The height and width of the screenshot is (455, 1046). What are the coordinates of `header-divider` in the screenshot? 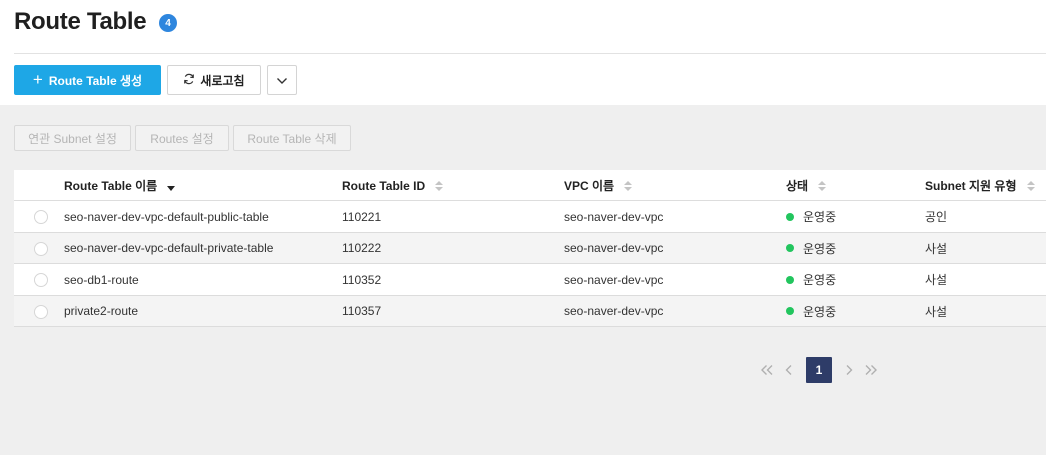 It's located at (530, 53).